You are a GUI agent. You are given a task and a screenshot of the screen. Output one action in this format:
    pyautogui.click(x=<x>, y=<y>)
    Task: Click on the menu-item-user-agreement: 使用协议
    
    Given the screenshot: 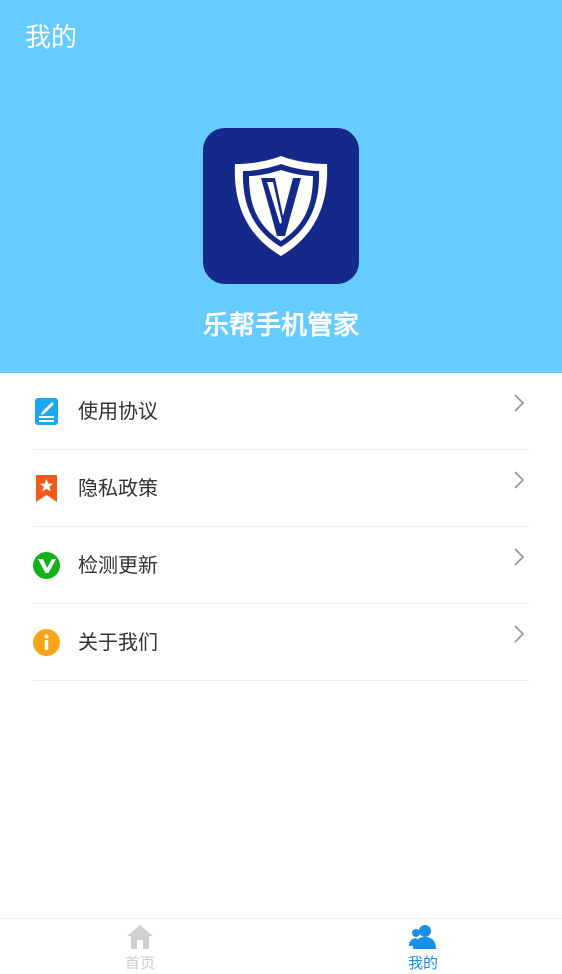 What is the action you would take?
    pyautogui.click(x=281, y=411)
    